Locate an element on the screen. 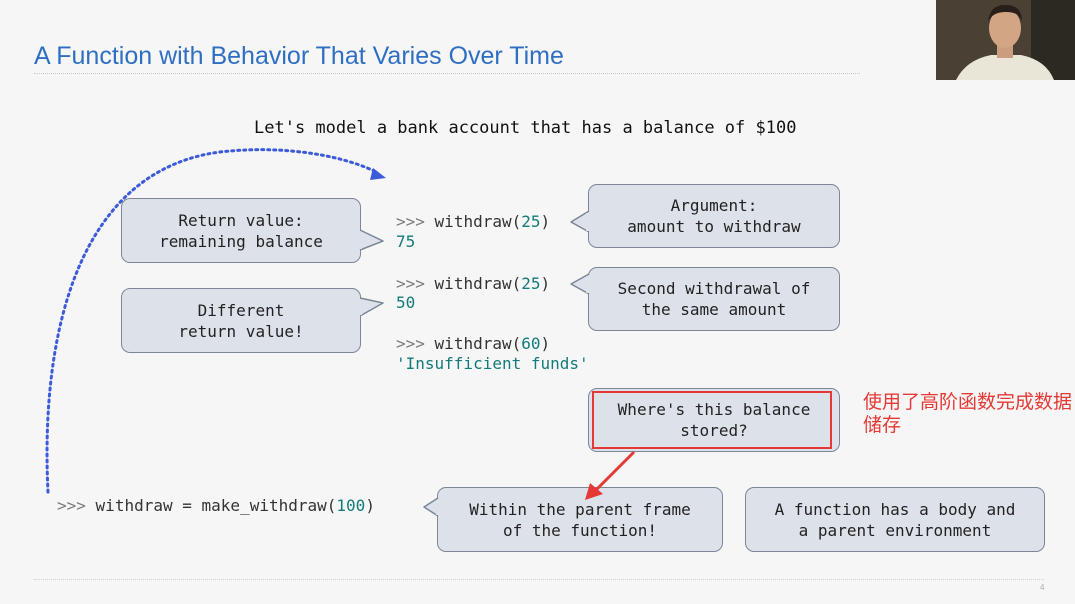 This screenshot has height=604, width=1075. red-annotation-arrow is located at coordinates (615, 471).